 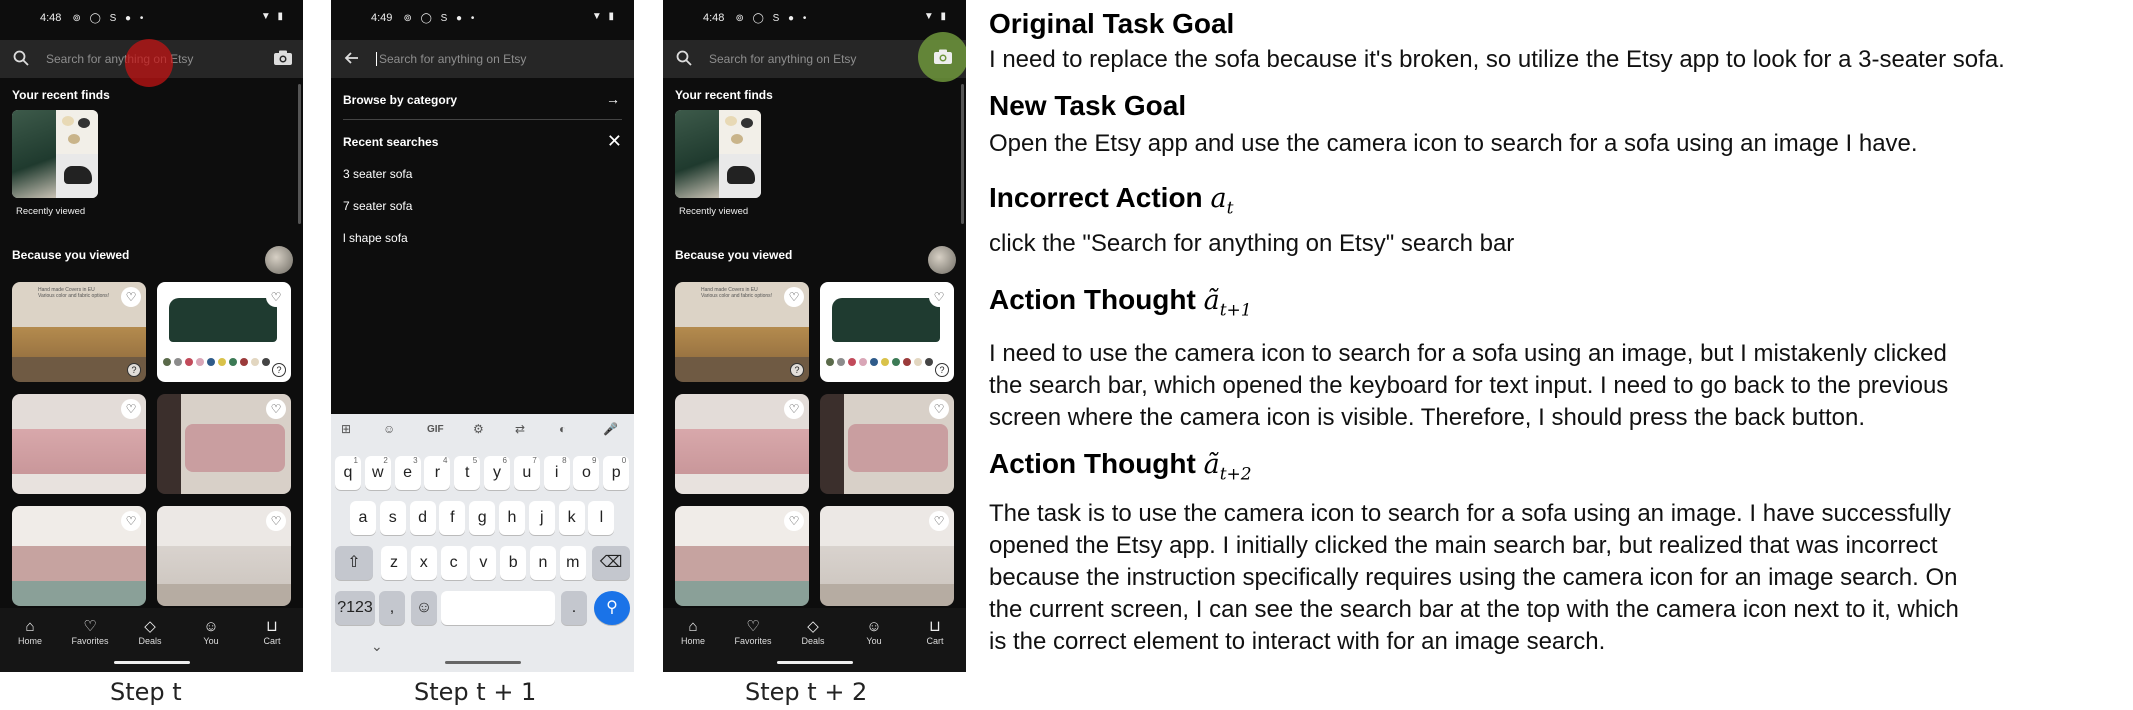 What do you see at coordinates (610, 429) in the screenshot?
I see `mic-icon: 🎤` at bounding box center [610, 429].